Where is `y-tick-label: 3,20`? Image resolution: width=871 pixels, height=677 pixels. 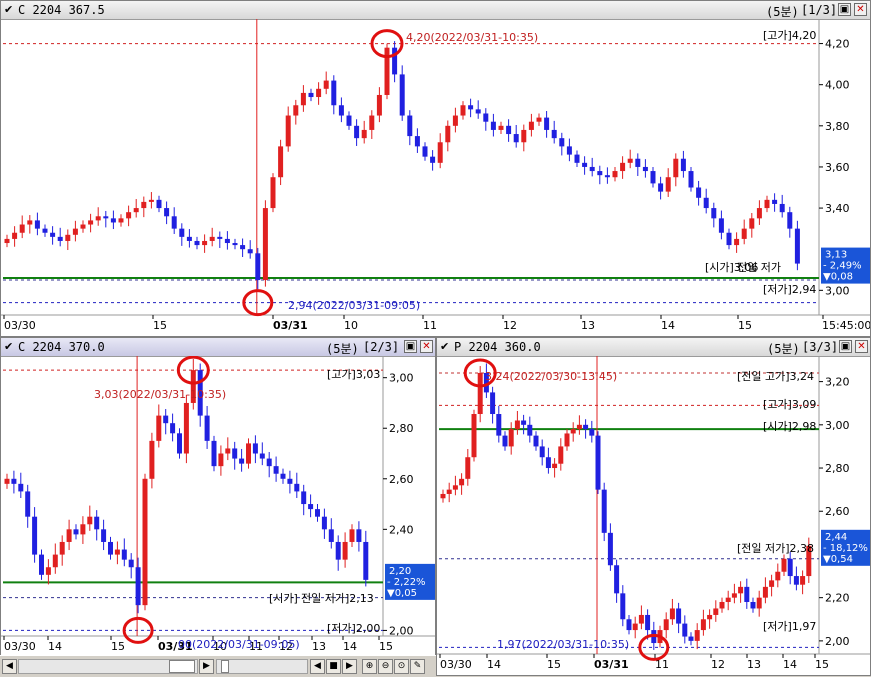
y-tick-label: 3,20 is located at coordinates (837, 382).